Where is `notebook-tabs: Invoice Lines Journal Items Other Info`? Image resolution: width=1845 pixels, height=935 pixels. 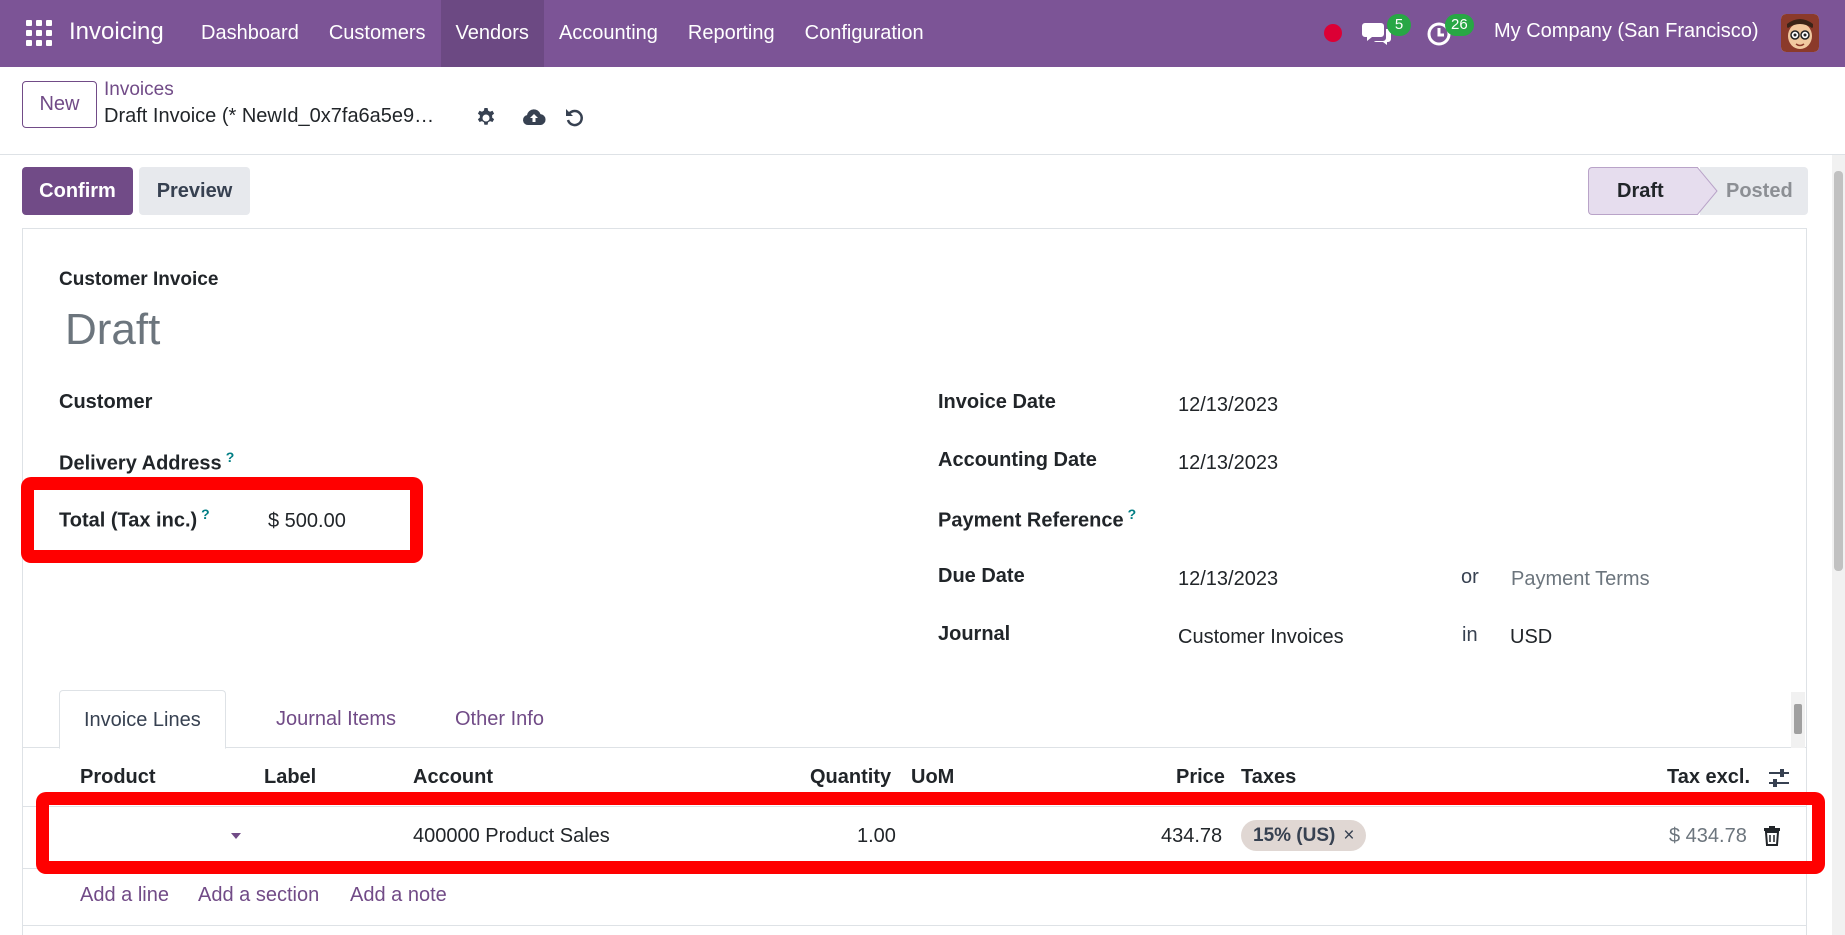
notebook-tabs: Invoice Lines Journal Items Other Info is located at coordinates (914, 719).